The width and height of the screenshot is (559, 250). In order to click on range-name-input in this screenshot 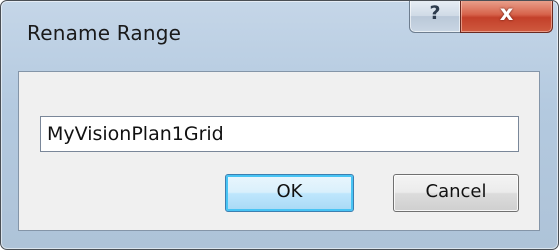, I will do `click(279, 134)`.